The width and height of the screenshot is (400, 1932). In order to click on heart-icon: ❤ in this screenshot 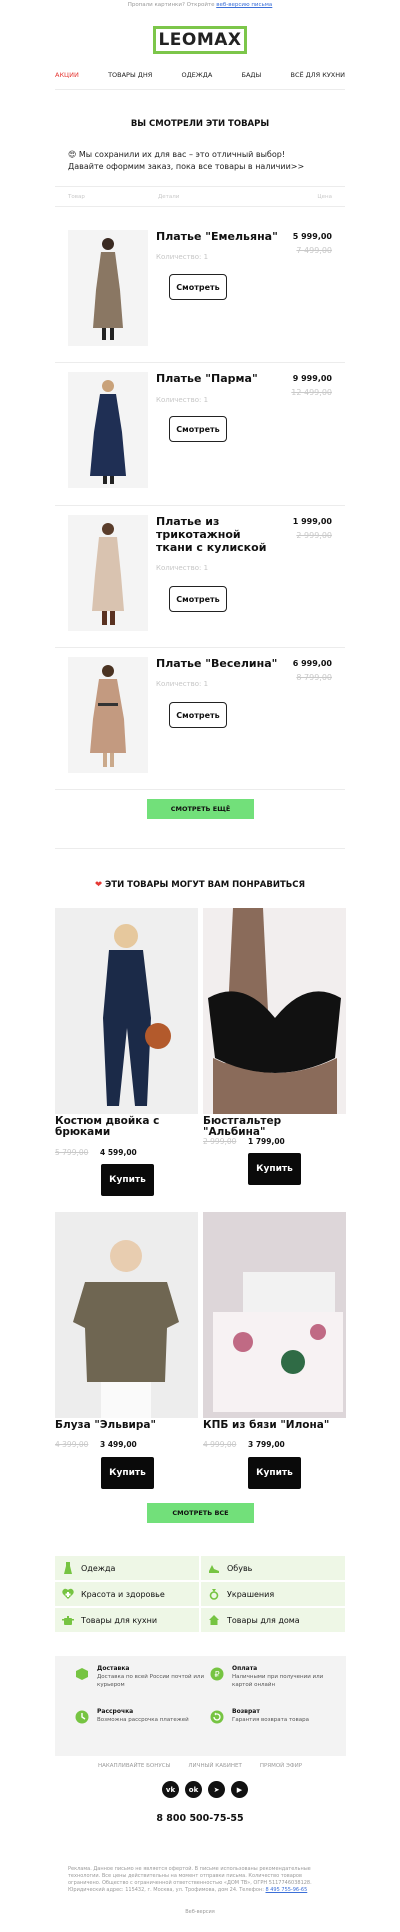, I will do `click(98, 885)`.